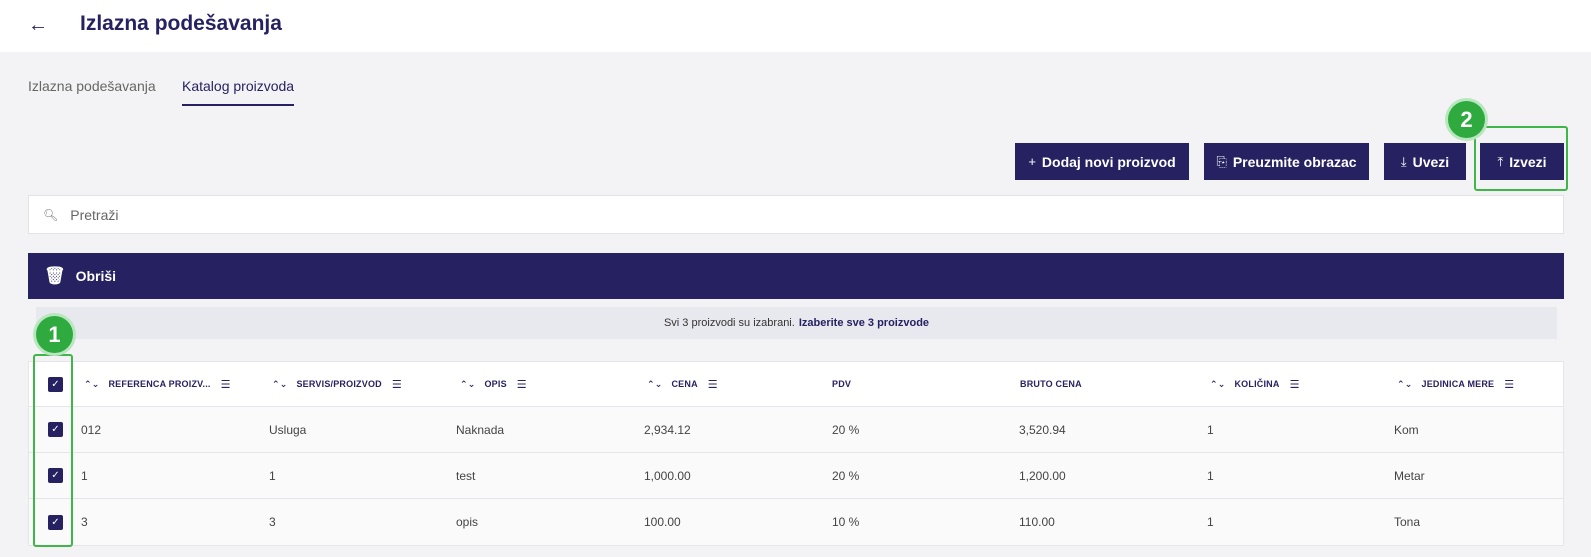 The height and width of the screenshot is (557, 1591). I want to click on cell-reference: 012, so click(91, 429).